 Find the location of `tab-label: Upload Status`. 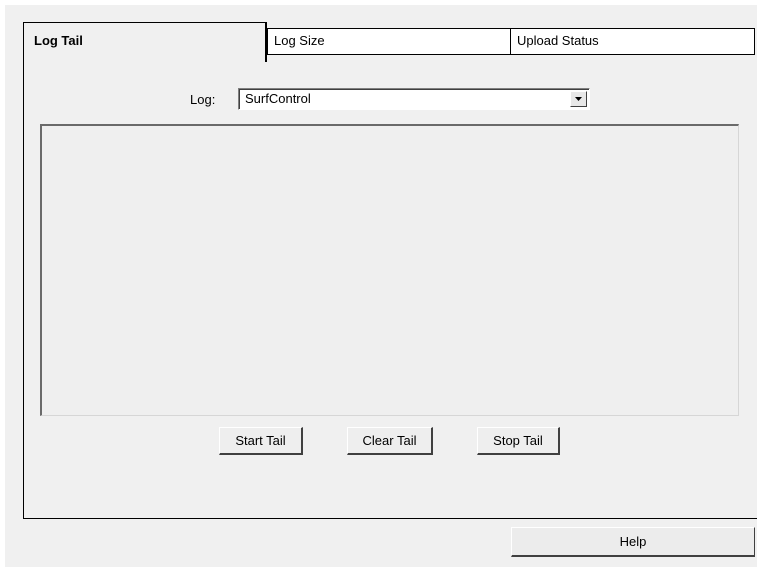

tab-label: Upload Status is located at coordinates (558, 40).